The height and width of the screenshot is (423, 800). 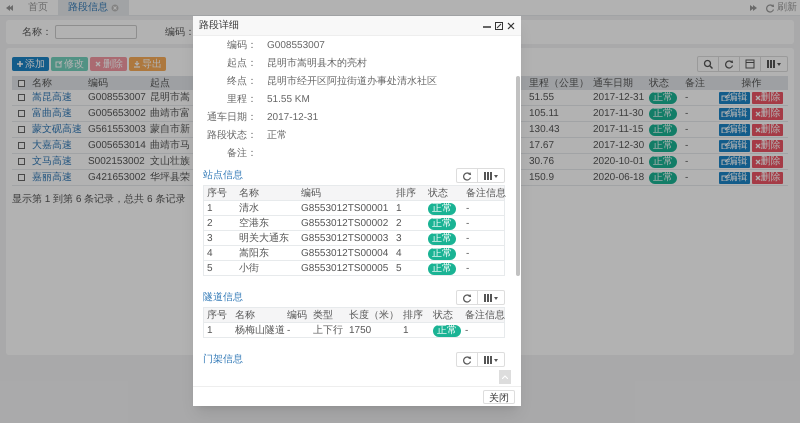 What do you see at coordinates (51, 113) in the screenshot?
I see `road-name-link: 富曲高速` at bounding box center [51, 113].